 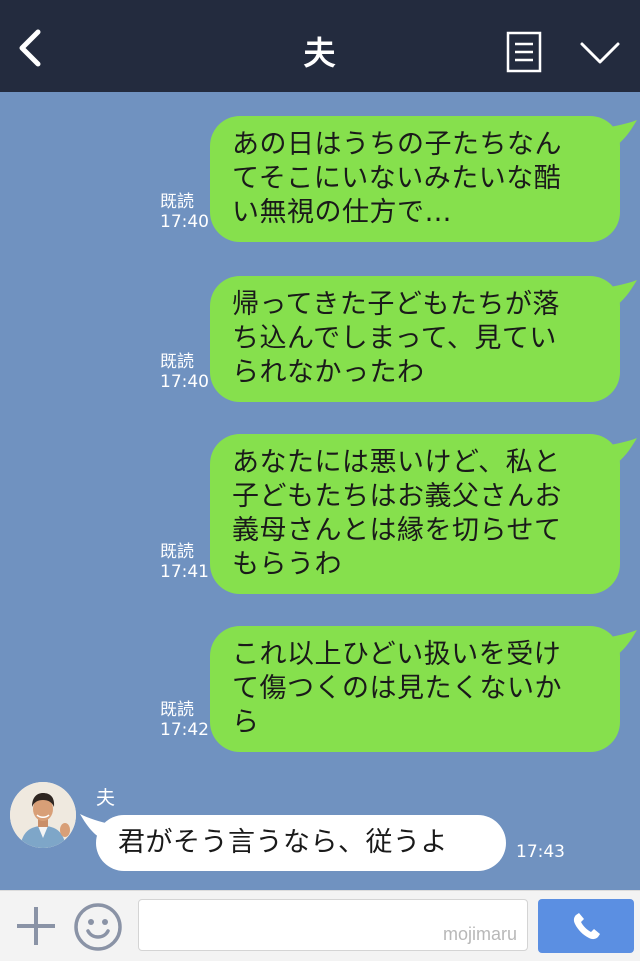 I want to click on message-line: 義母さんとは縁を切らせて, so click(x=397, y=530).